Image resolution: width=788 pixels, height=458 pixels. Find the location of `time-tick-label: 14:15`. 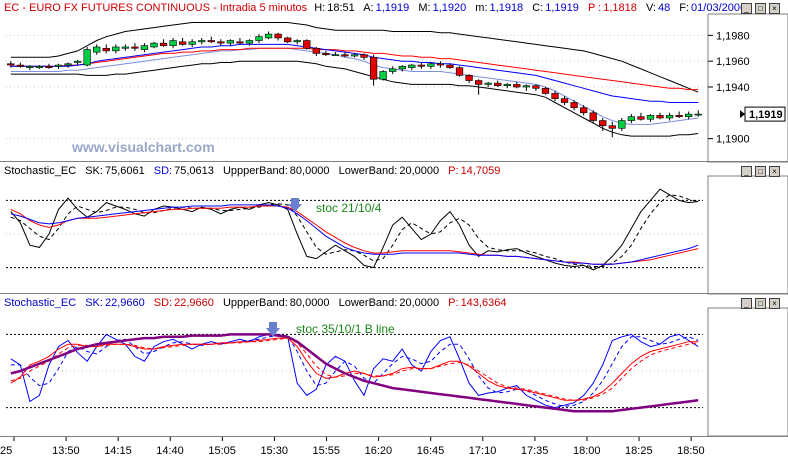

time-tick-label: 14:15 is located at coordinates (118, 451).